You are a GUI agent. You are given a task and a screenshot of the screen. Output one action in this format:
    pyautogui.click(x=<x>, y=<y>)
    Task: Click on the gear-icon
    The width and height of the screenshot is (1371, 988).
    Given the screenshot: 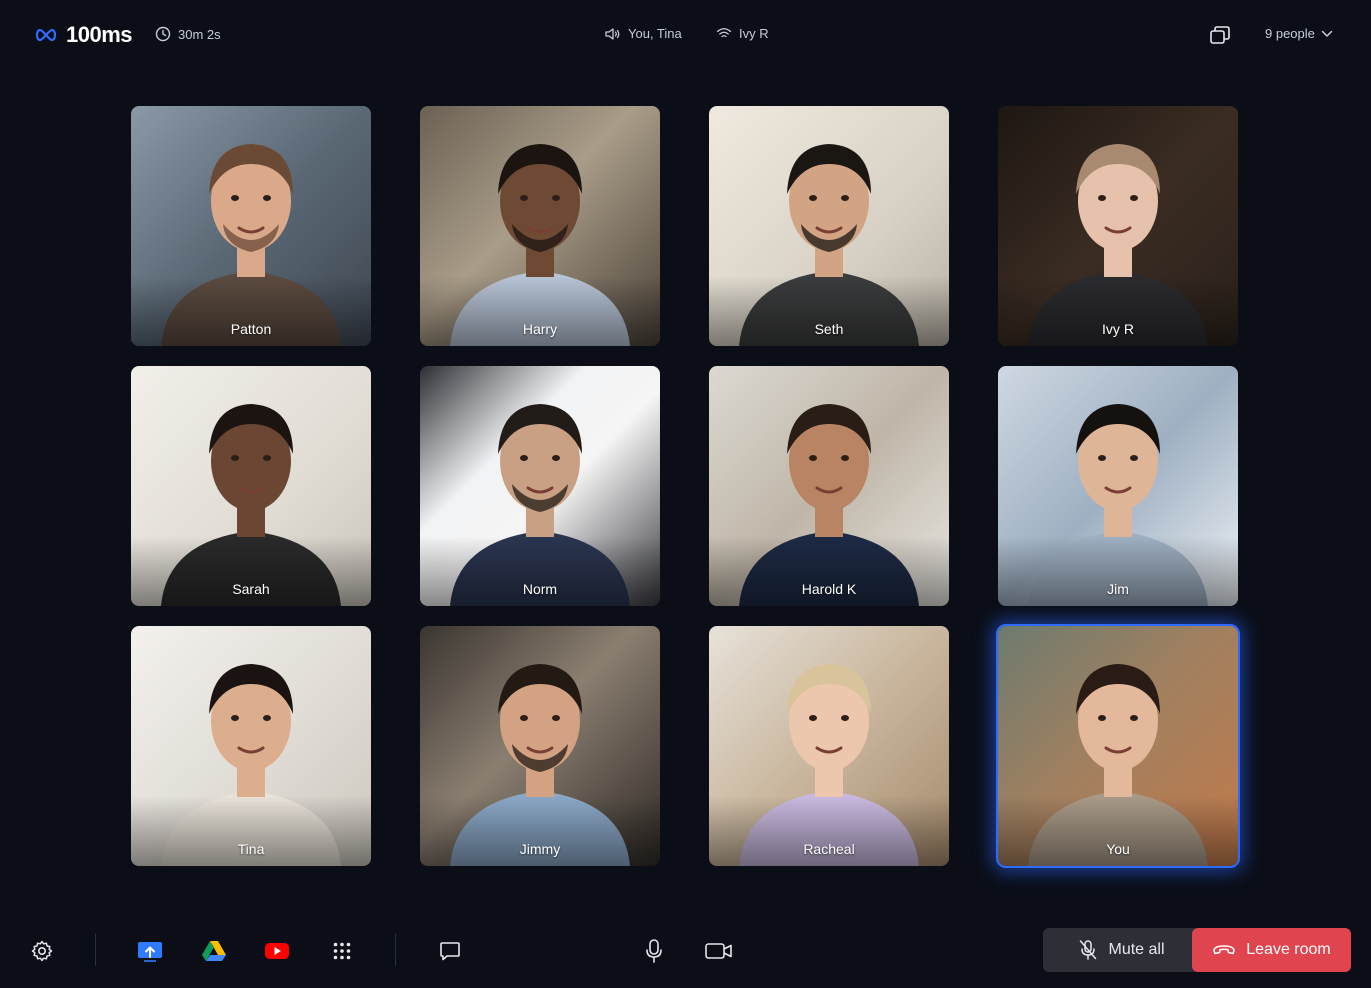 What is the action you would take?
    pyautogui.click(x=42, y=951)
    